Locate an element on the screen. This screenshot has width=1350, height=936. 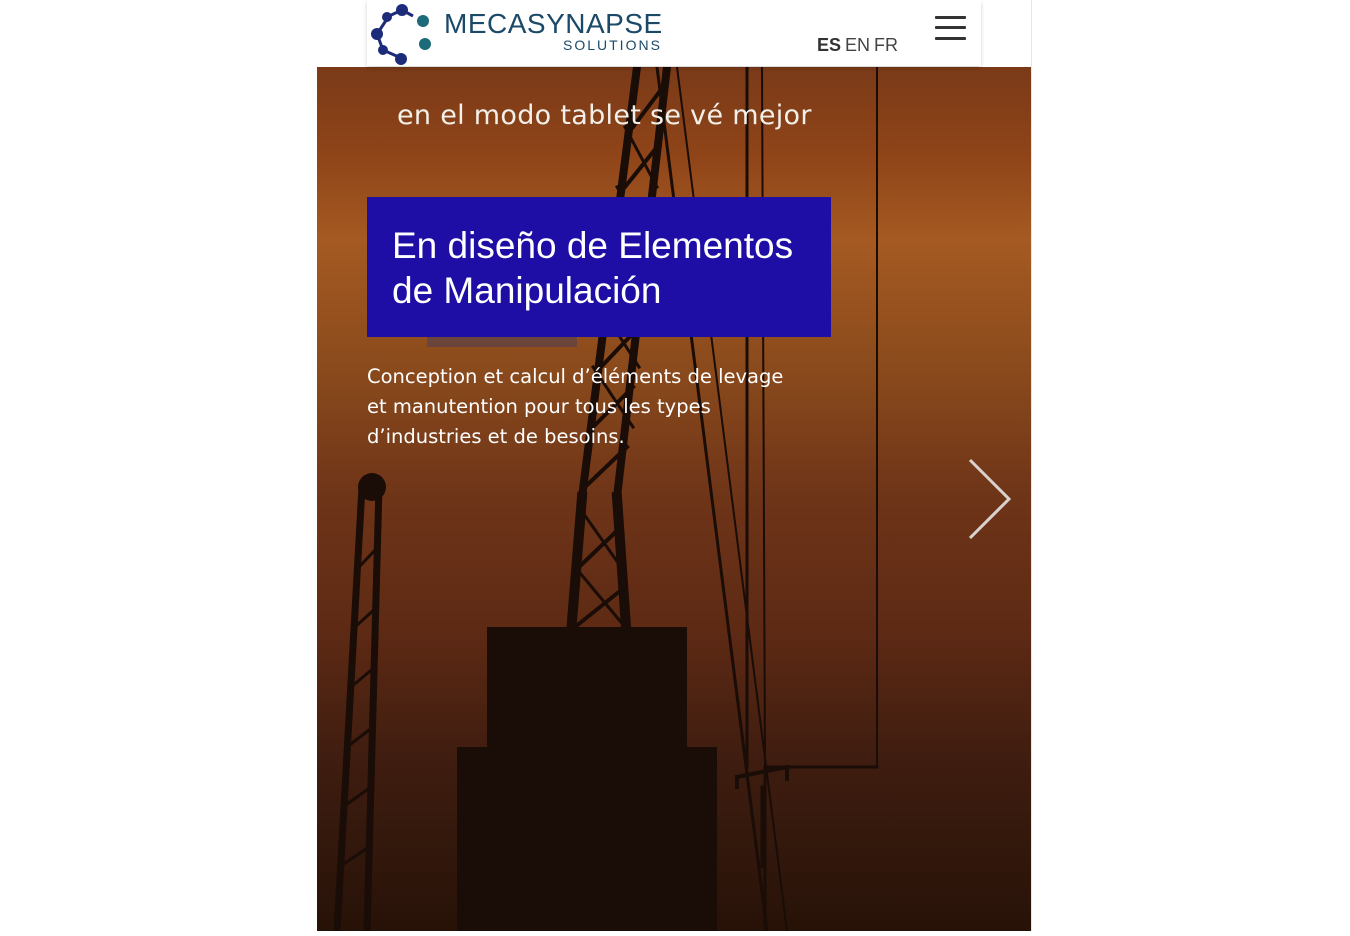
hero-headline: En diseño de Elementos de Manipulación is located at coordinates (599, 267).